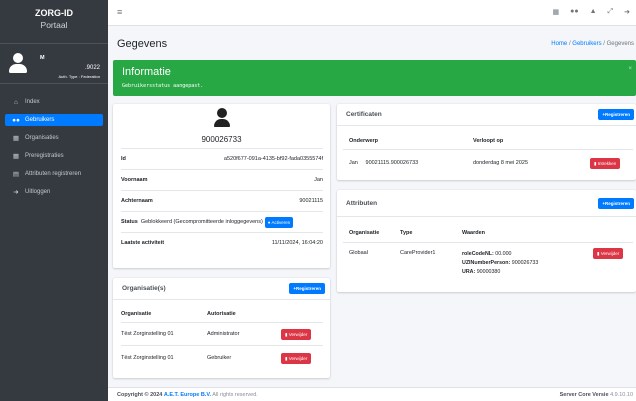 This screenshot has width=636, height=401. What do you see at coordinates (32, 102) in the screenshot?
I see `sidebar-item-label: Index` at bounding box center [32, 102].